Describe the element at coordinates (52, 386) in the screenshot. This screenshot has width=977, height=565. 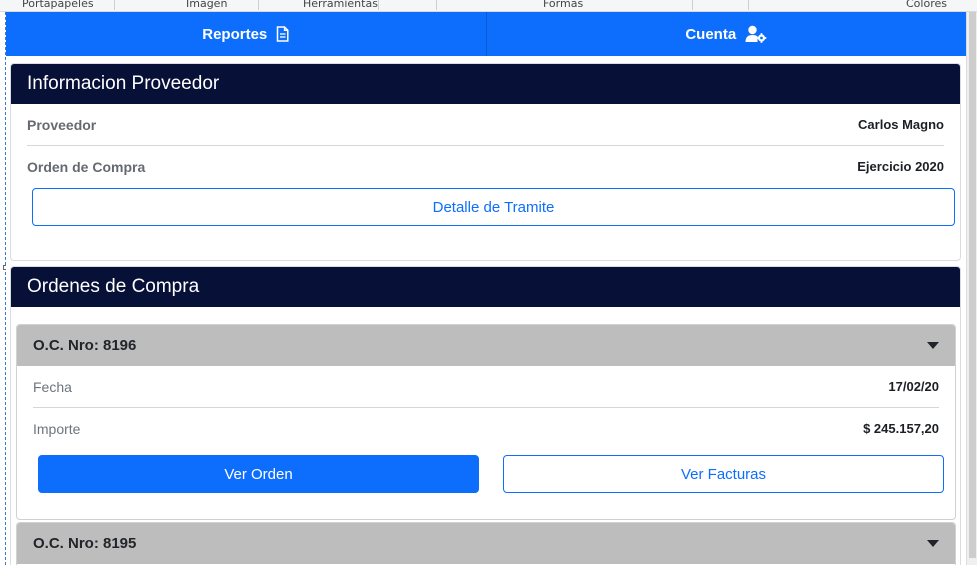
I see `order-label: Fecha` at that location.